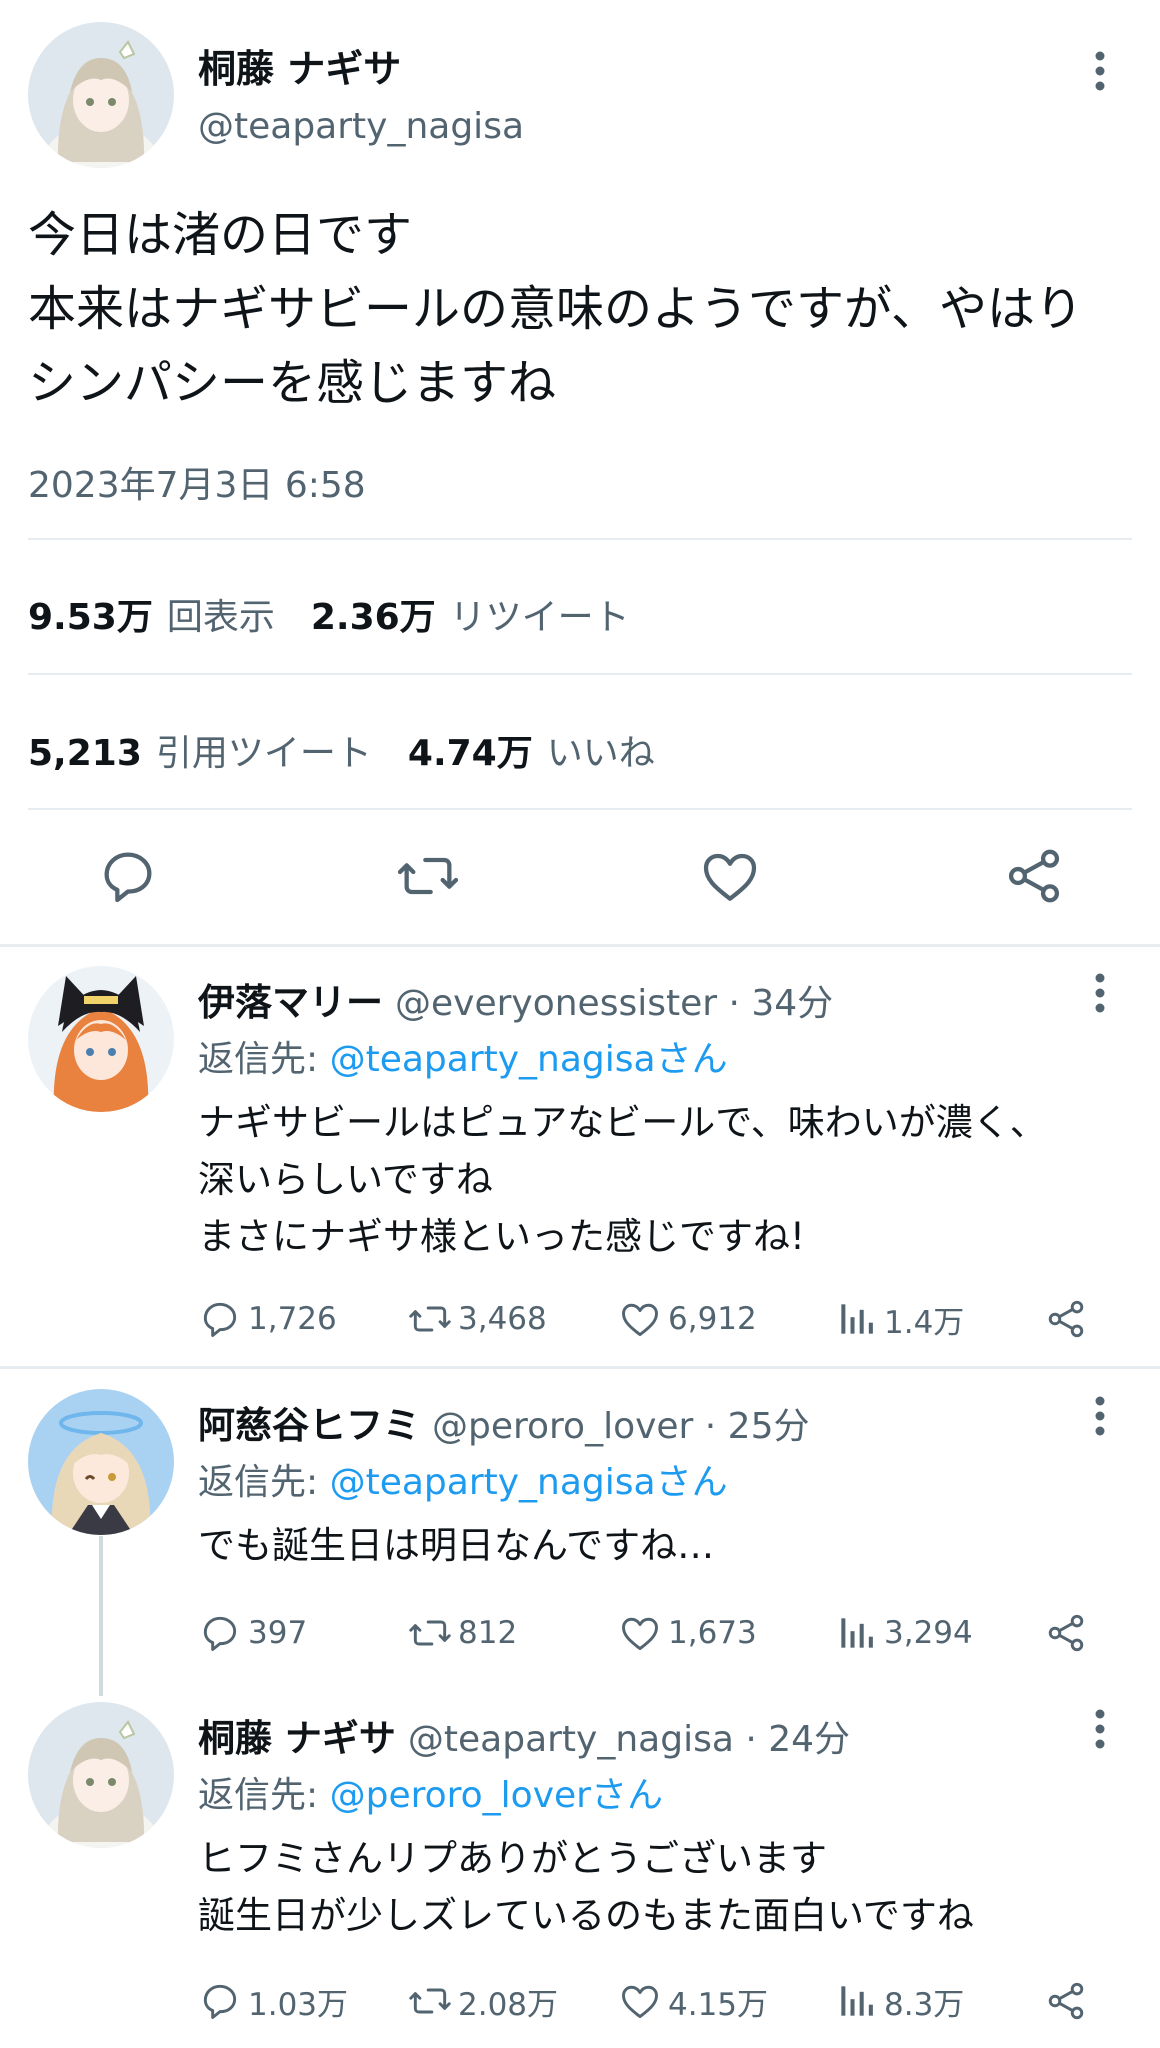  Describe the element at coordinates (586, 1887) in the screenshot. I see `reply-text: ヒフミさんリプありがとうございます 誕生日が少しズレているのもまた面白いですね` at that location.